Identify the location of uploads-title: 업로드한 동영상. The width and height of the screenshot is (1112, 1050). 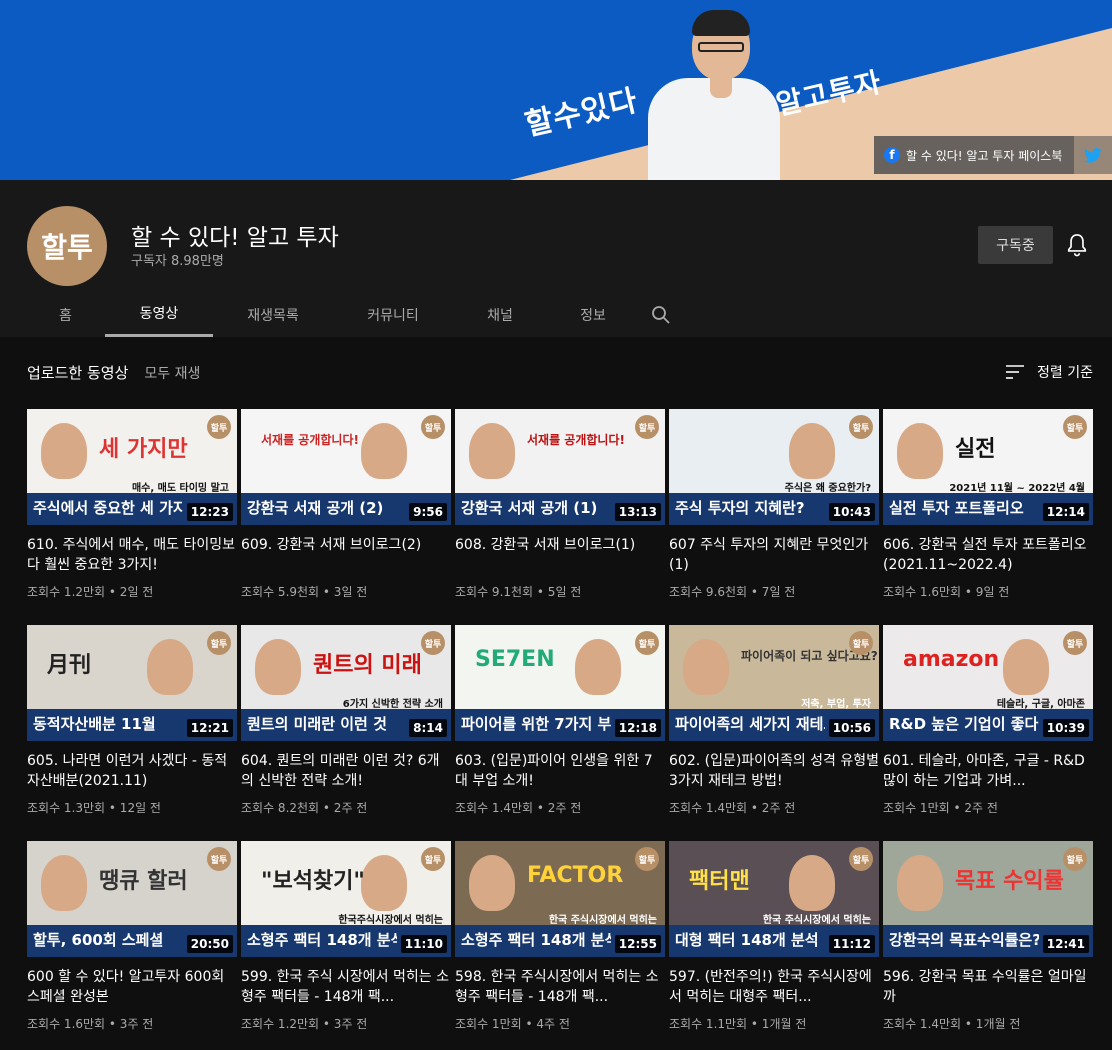
(78, 373).